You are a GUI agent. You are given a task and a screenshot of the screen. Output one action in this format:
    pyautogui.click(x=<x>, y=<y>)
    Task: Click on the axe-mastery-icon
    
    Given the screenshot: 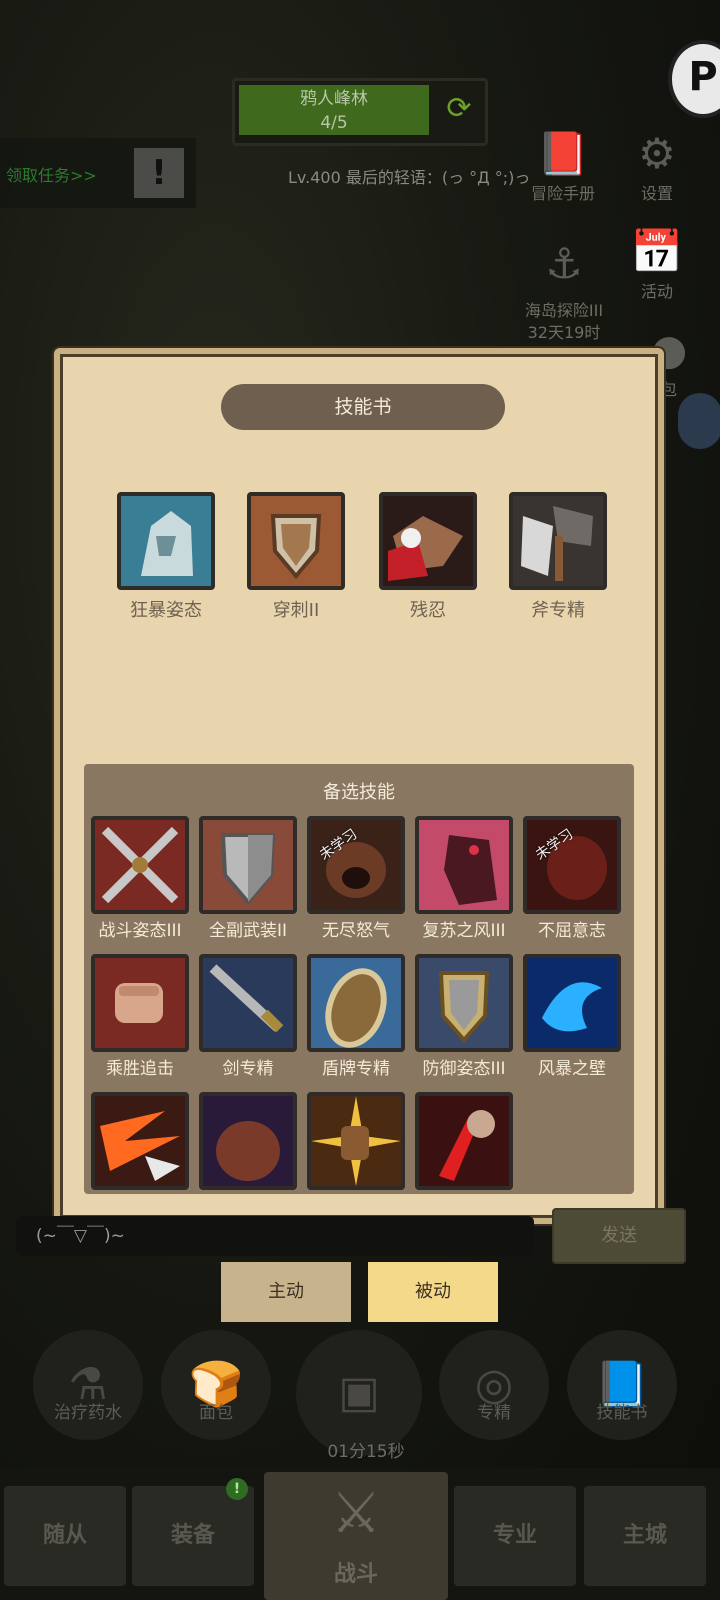 What is the action you would take?
    pyautogui.click(x=558, y=541)
    